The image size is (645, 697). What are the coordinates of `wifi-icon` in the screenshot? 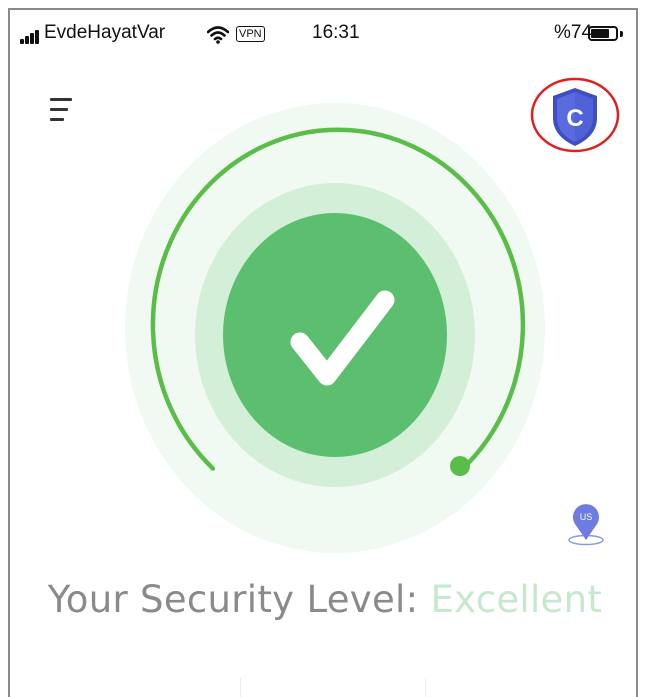 It's located at (218, 35).